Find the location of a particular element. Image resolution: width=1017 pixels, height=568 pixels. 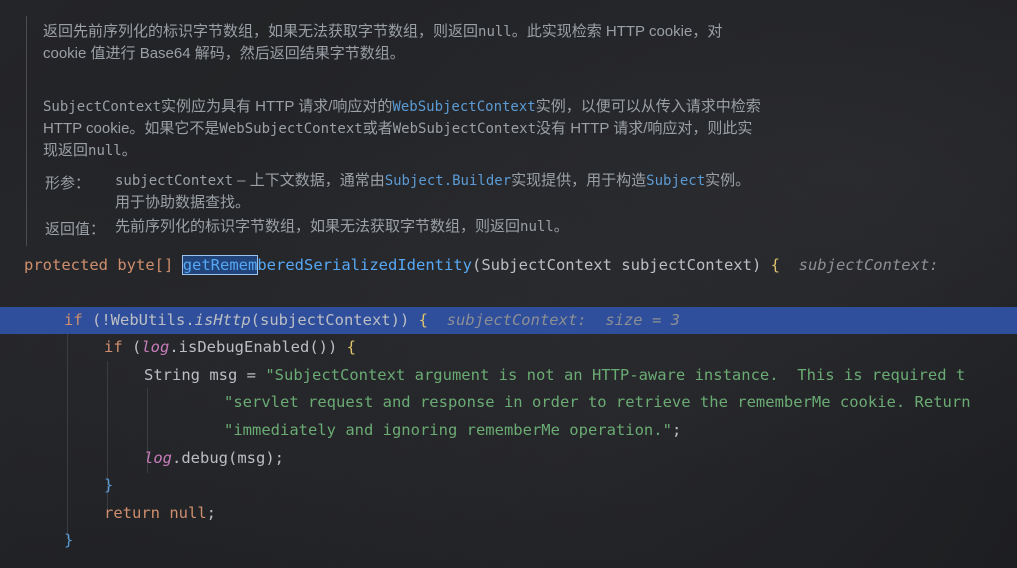

returns-description: 先前序列化的标识字节数组，如果无法获取字节数组，则返回null。 is located at coordinates (342, 226).